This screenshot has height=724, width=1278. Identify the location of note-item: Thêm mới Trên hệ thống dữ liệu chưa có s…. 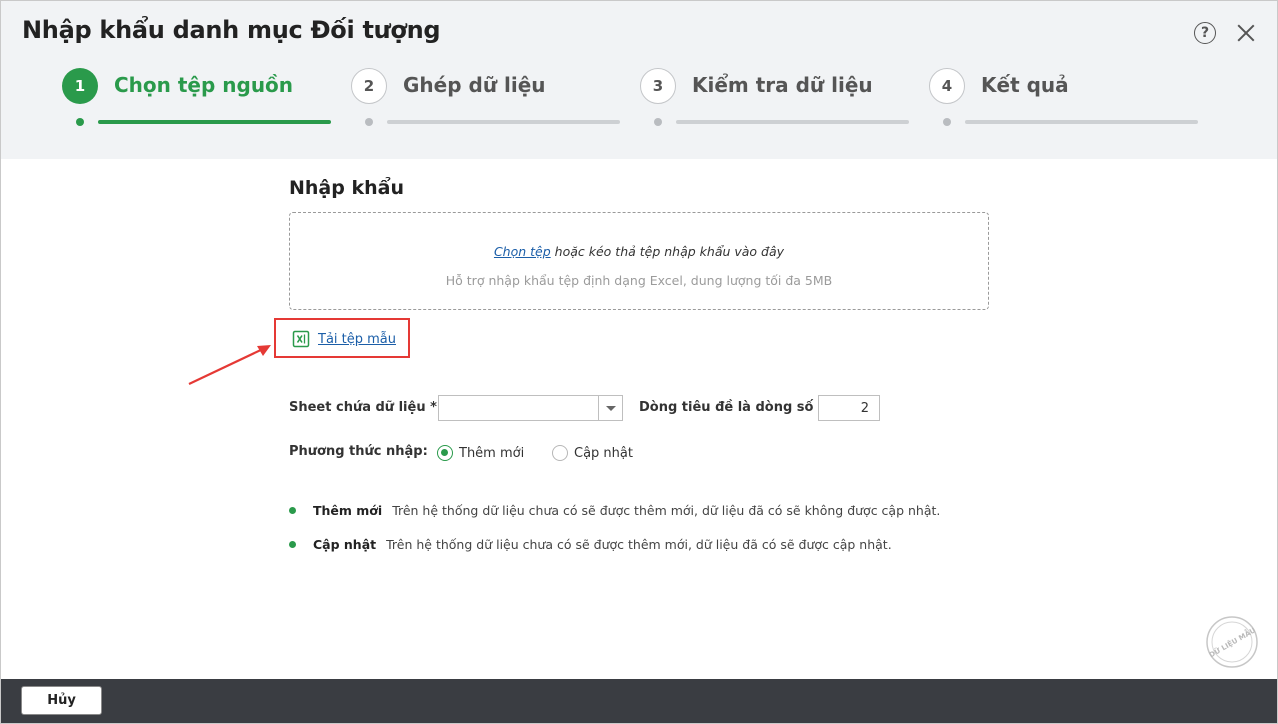
(614, 510).